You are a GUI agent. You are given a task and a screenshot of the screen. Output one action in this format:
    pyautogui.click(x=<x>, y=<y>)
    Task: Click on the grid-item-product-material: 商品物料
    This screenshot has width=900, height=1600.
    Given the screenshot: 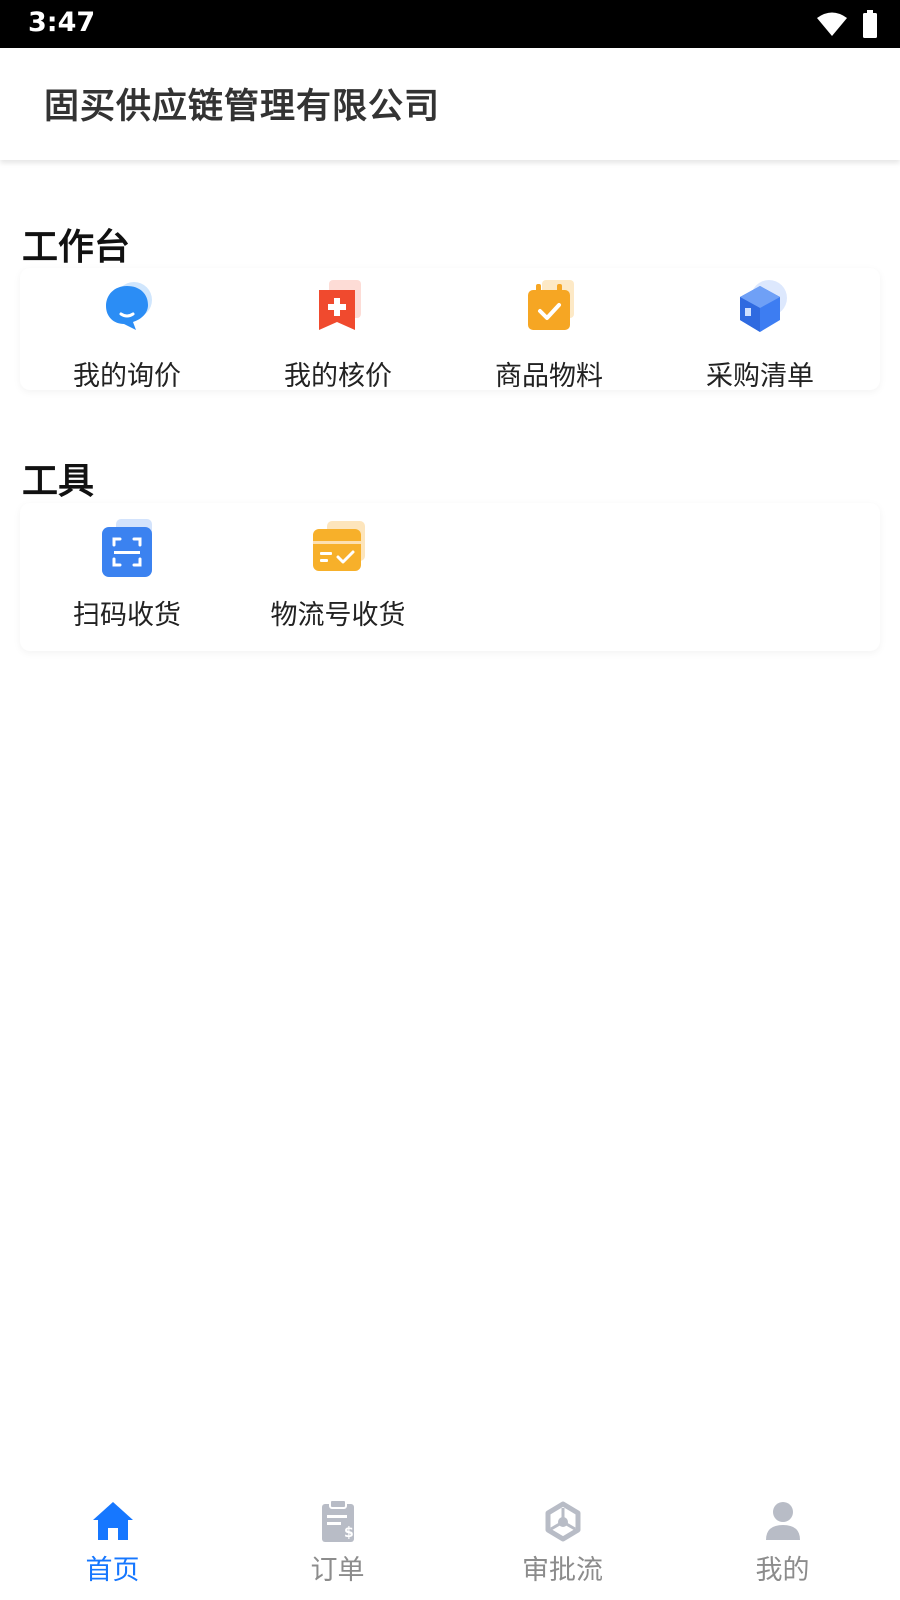 What is the action you would take?
    pyautogui.click(x=549, y=335)
    